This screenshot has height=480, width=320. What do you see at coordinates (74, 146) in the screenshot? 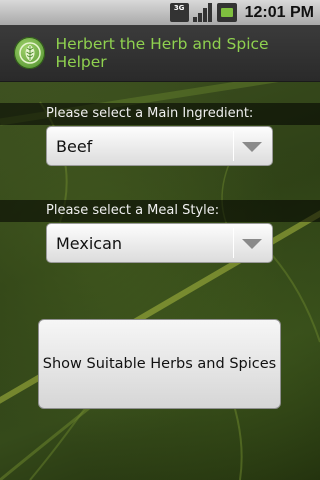
I see `main-ingredient-value: Beef` at bounding box center [74, 146].